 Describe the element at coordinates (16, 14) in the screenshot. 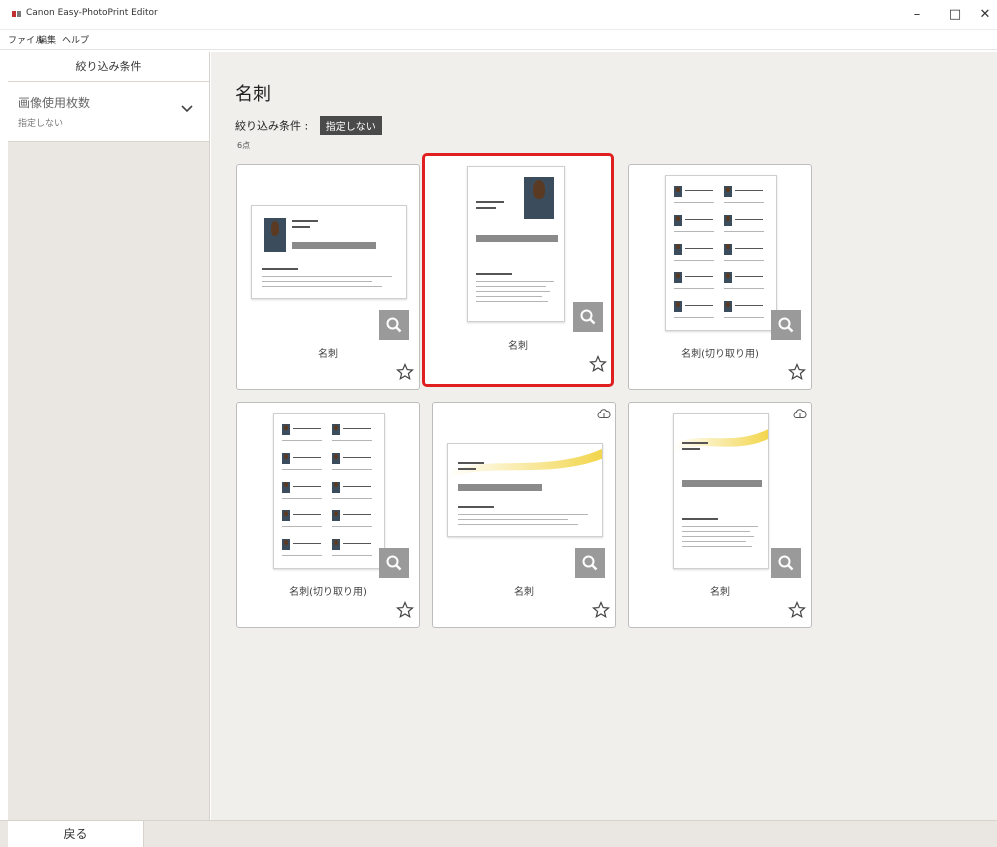

I see `app-icon` at that location.